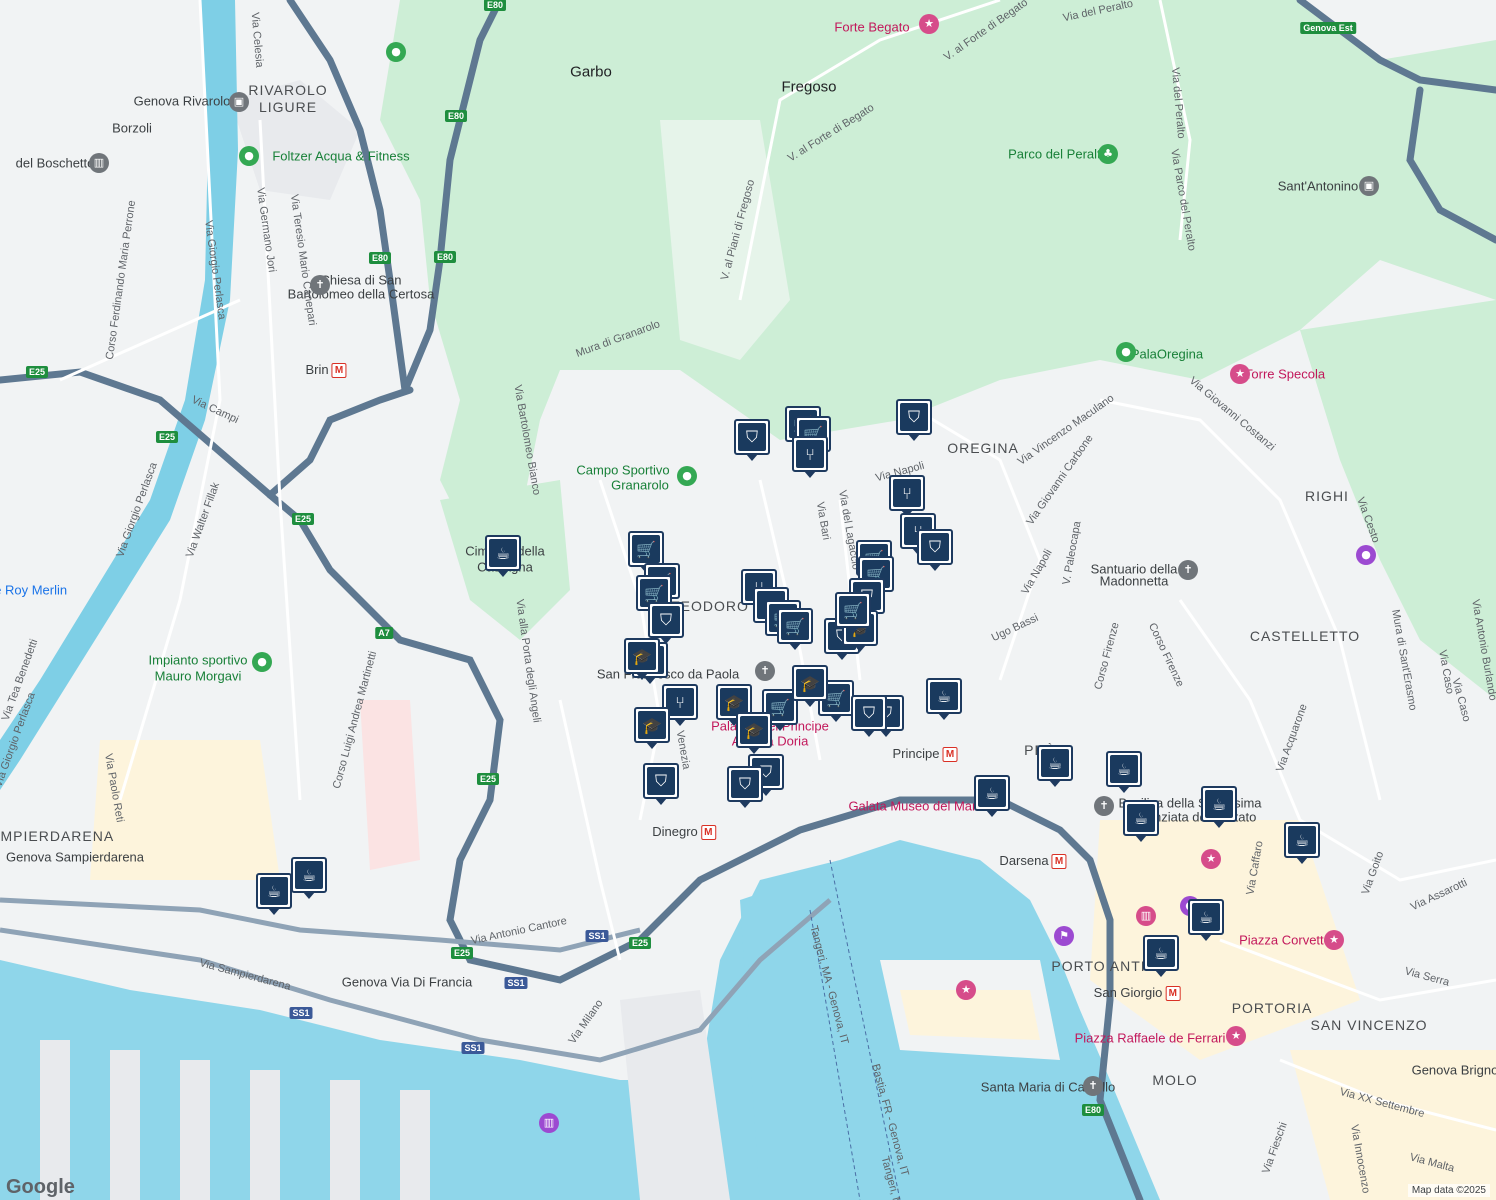 The height and width of the screenshot is (1200, 1496). What do you see at coordinates (1134, 581) in the screenshot?
I see `poi-label: Madonnetta` at bounding box center [1134, 581].